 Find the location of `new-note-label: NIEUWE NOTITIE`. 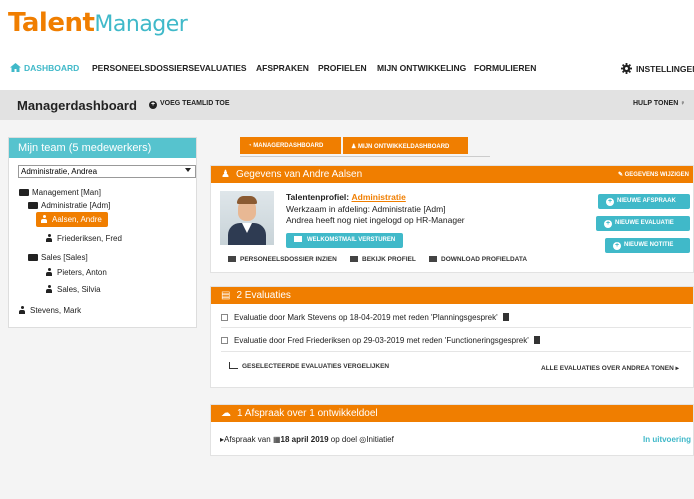

new-note-label: NIEUWE NOTITIE is located at coordinates (649, 245).